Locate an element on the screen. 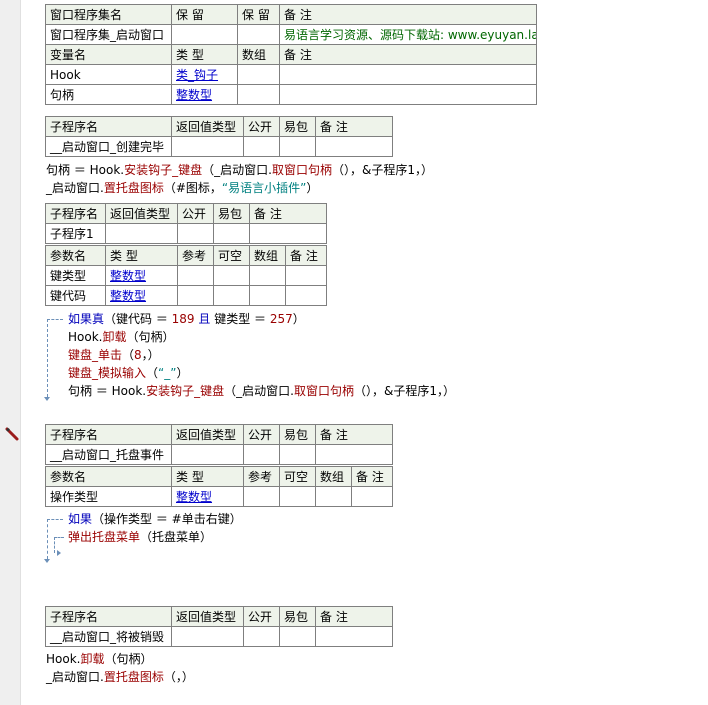 This screenshot has height=705, width=708. subroutine-row: __启动窗口_创建完毕 is located at coordinates (219, 146).